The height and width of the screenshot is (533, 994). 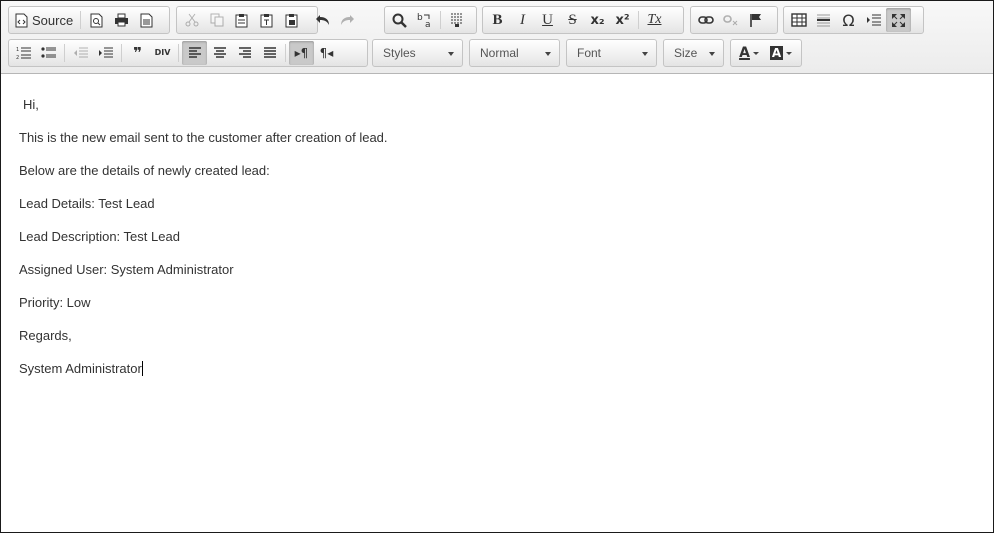 I want to click on document-group: Source, so click(x=89, y=20).